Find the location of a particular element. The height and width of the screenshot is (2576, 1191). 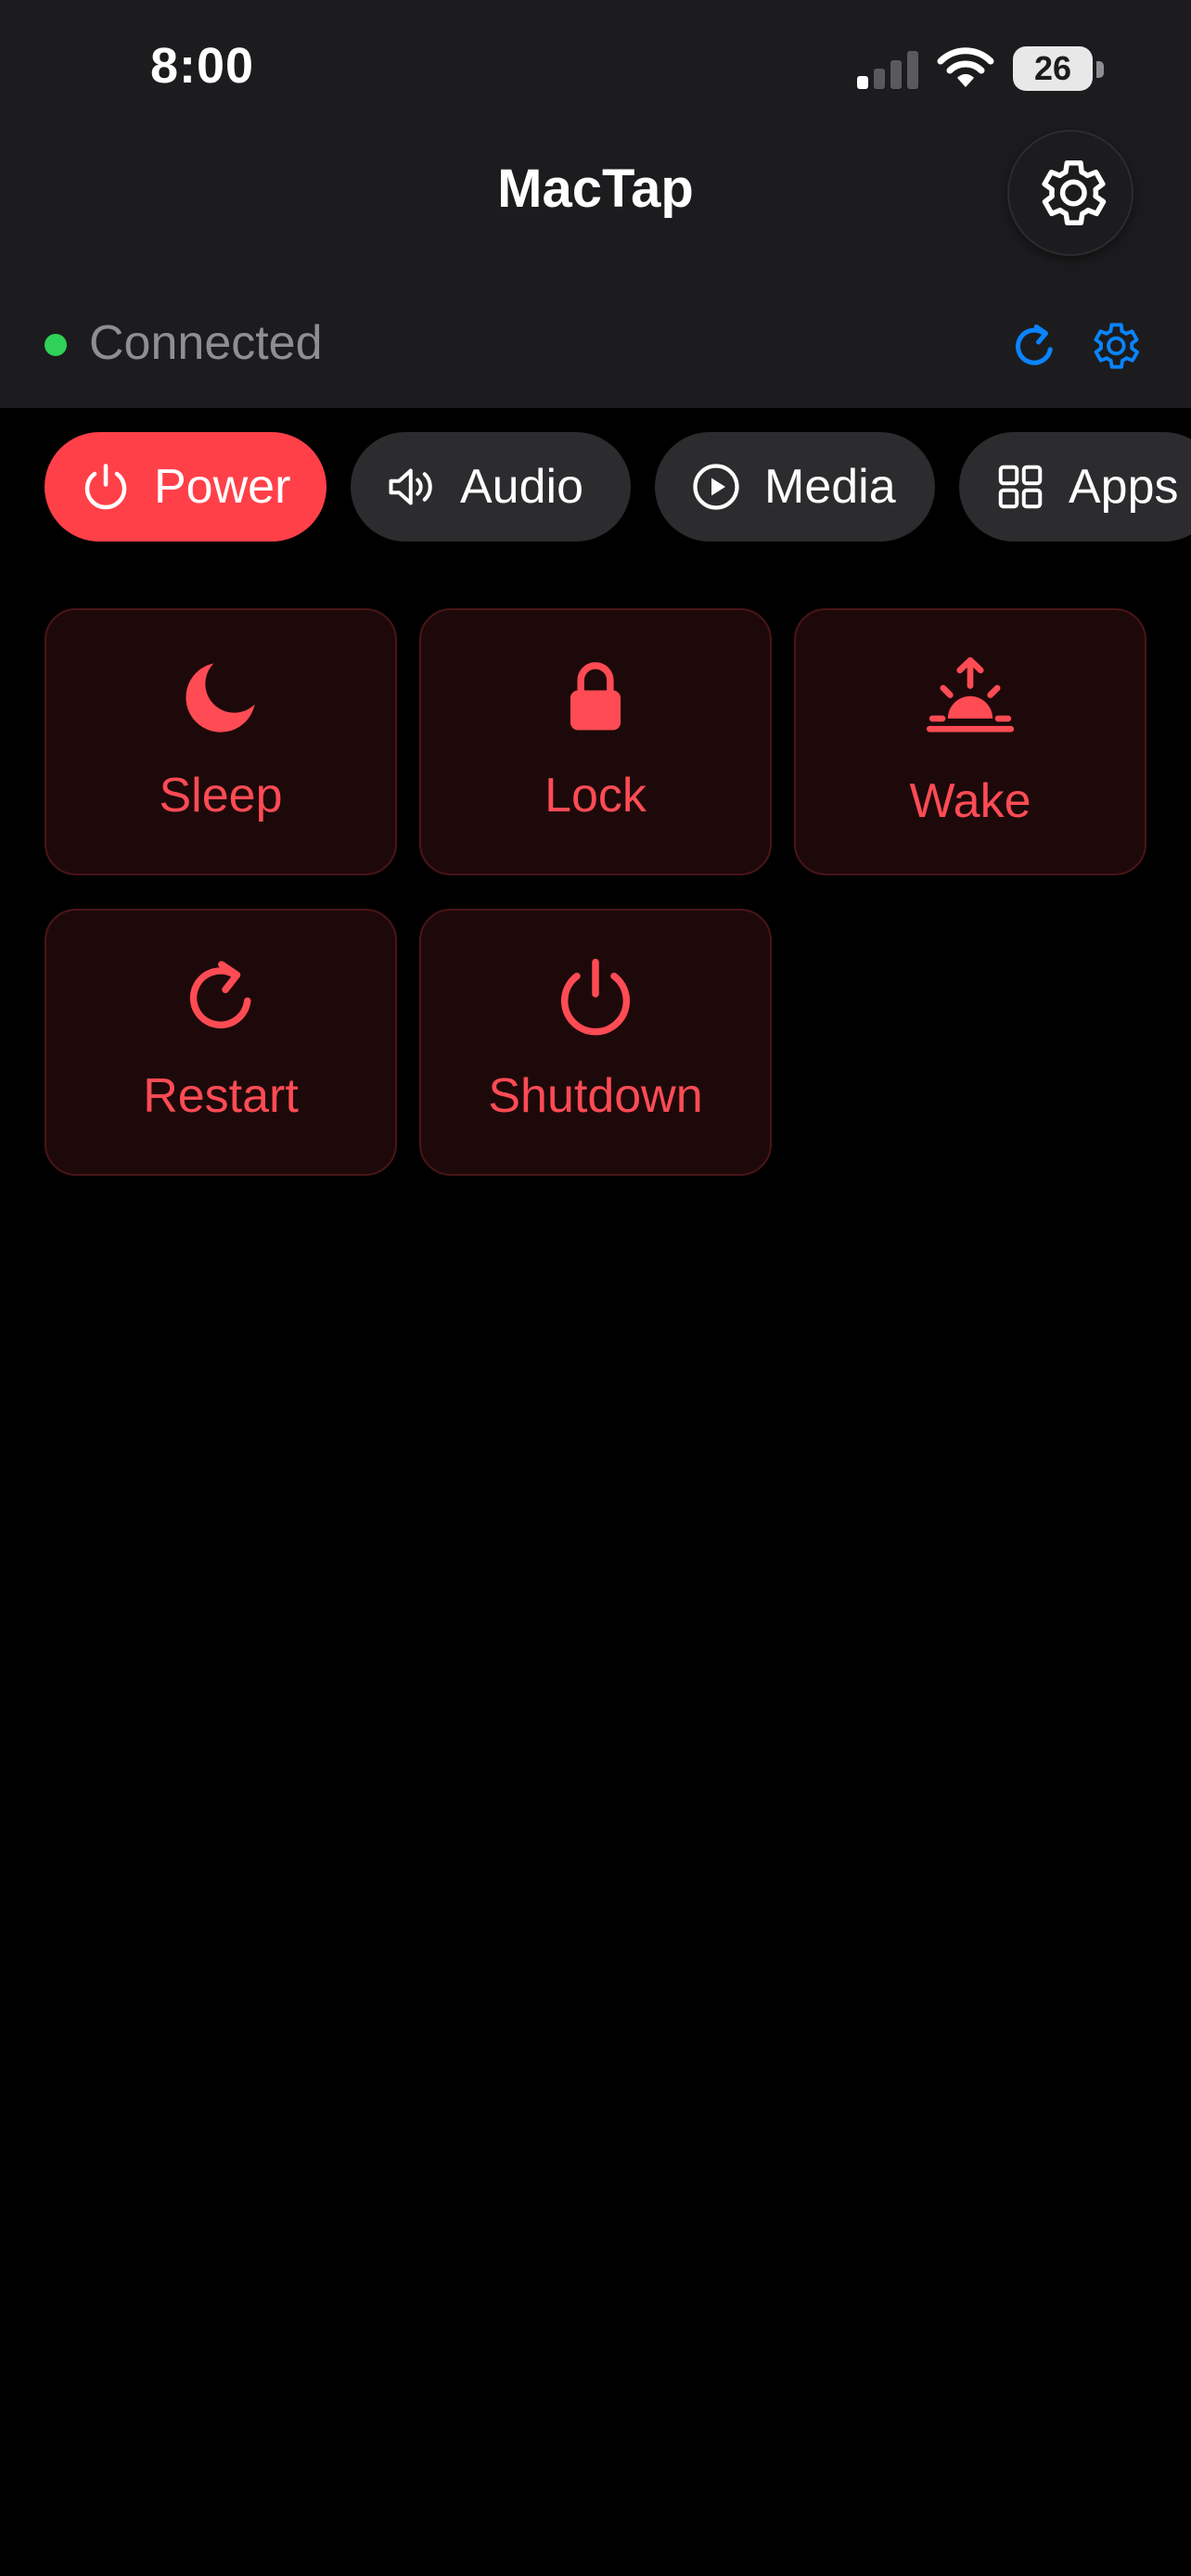

play-icon is located at coordinates (716, 487).